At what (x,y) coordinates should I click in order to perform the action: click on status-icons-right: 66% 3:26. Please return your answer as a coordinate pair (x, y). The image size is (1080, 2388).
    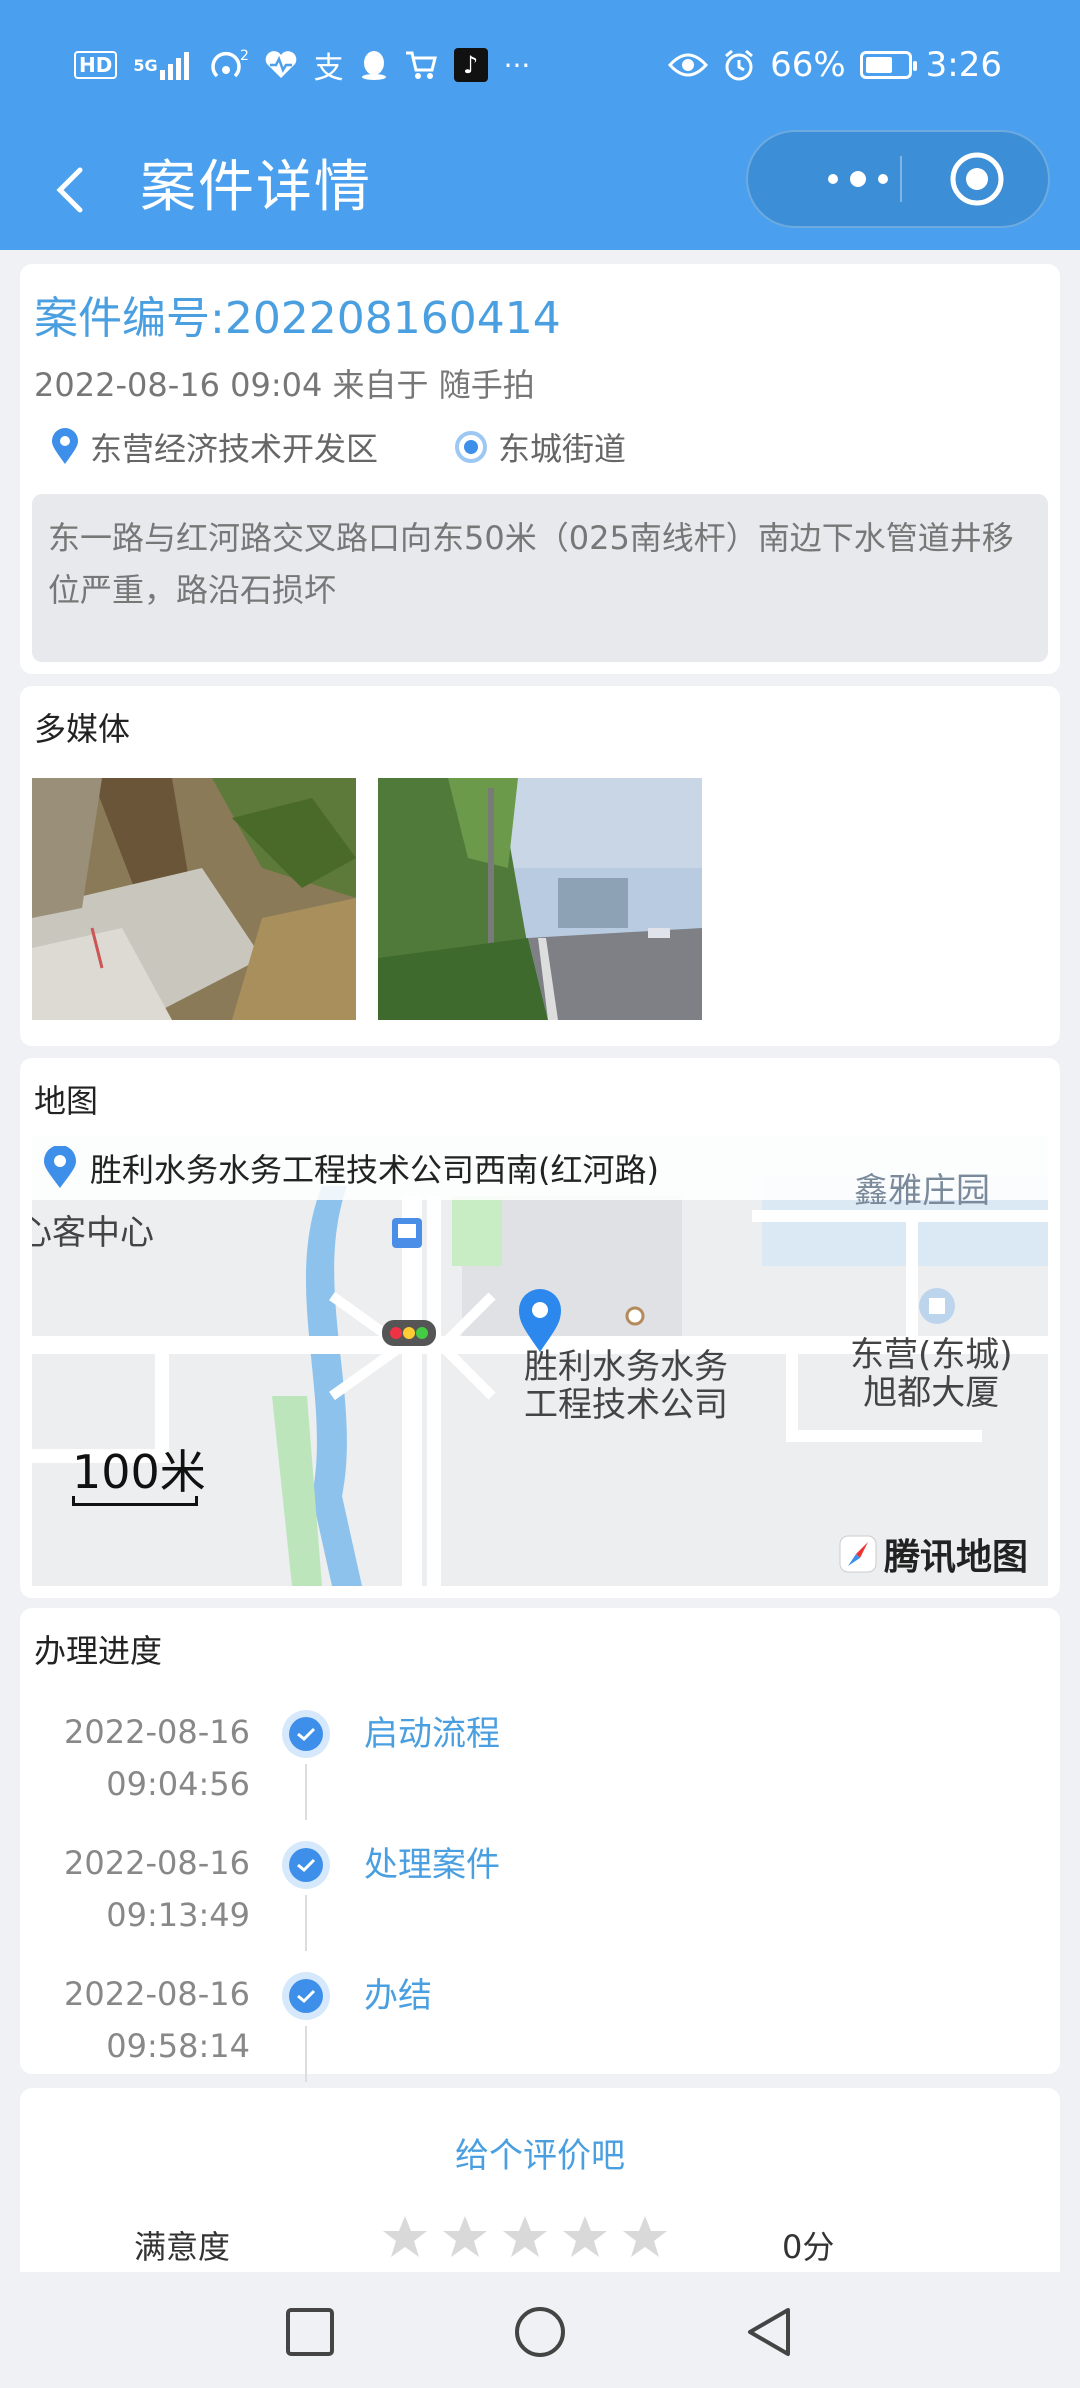
    Looking at the image, I should click on (835, 65).